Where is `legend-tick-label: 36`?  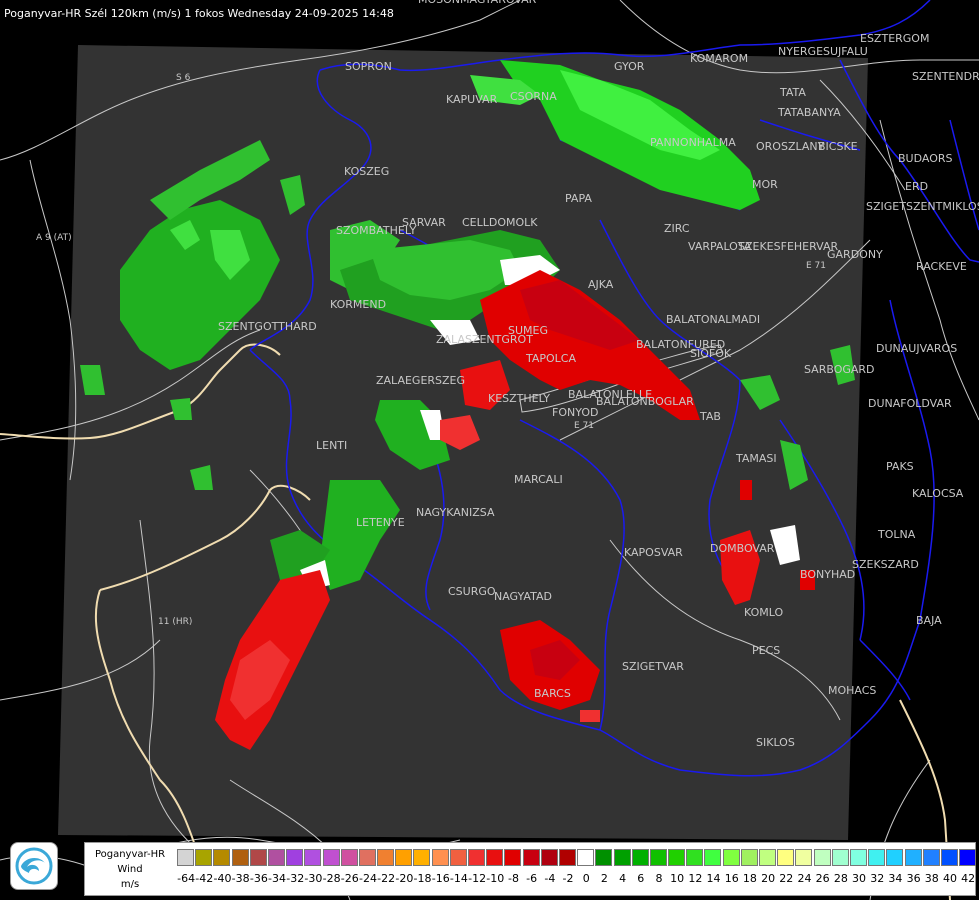
legend-tick-label: 36 is located at coordinates (913, 878).